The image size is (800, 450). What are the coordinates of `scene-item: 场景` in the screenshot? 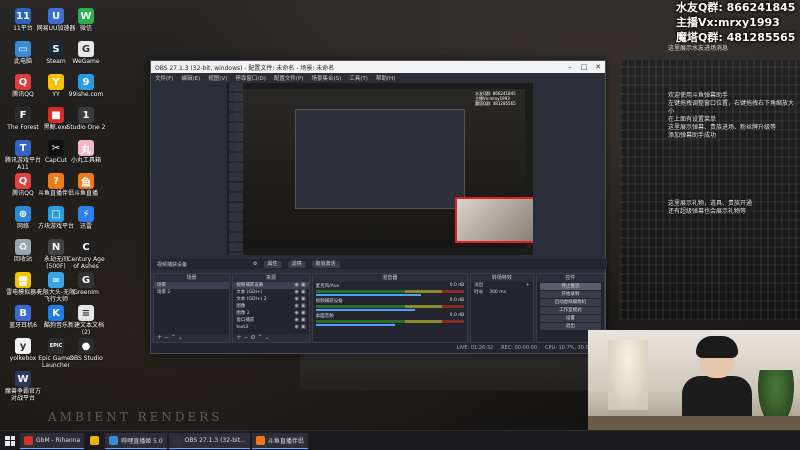 It's located at (192, 285).